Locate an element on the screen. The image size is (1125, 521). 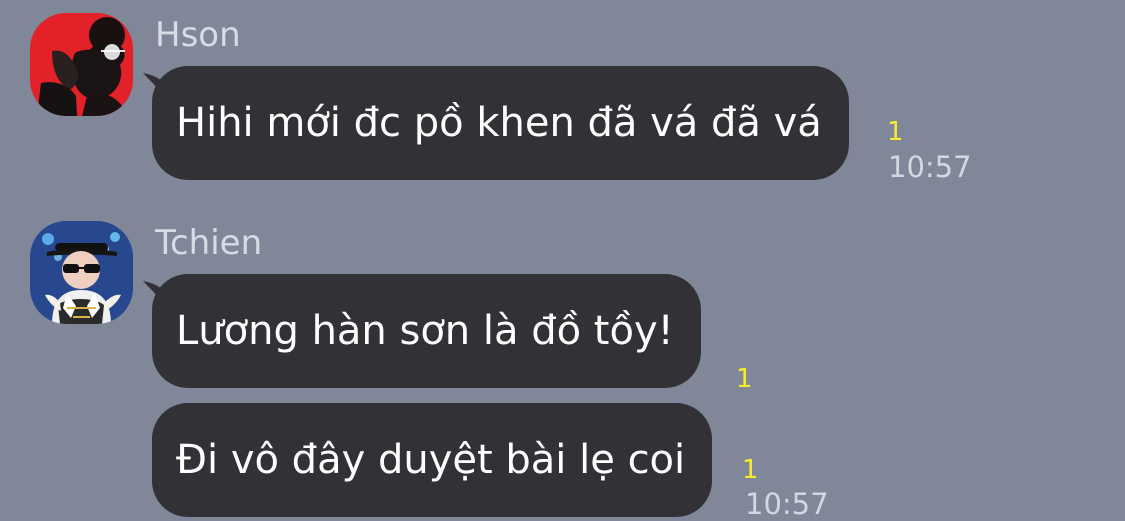
message-read-count-tchien-2: 1 is located at coordinates (750, 470).